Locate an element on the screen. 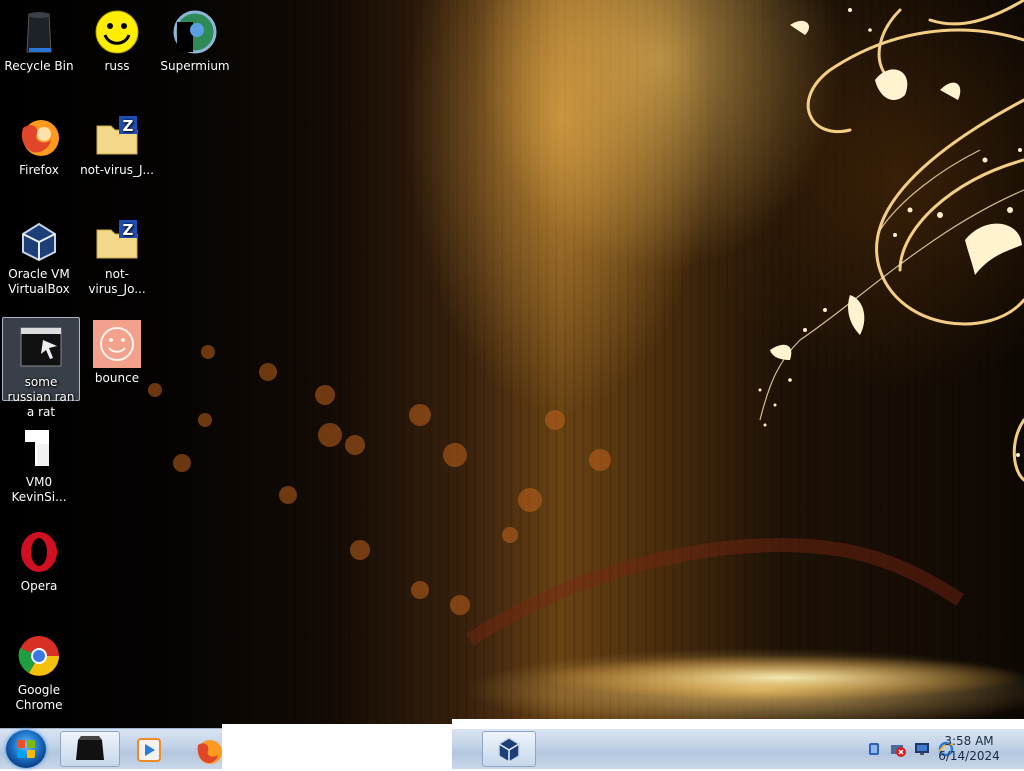  taskbar-thumbnail-preview is located at coordinates (337, 746).